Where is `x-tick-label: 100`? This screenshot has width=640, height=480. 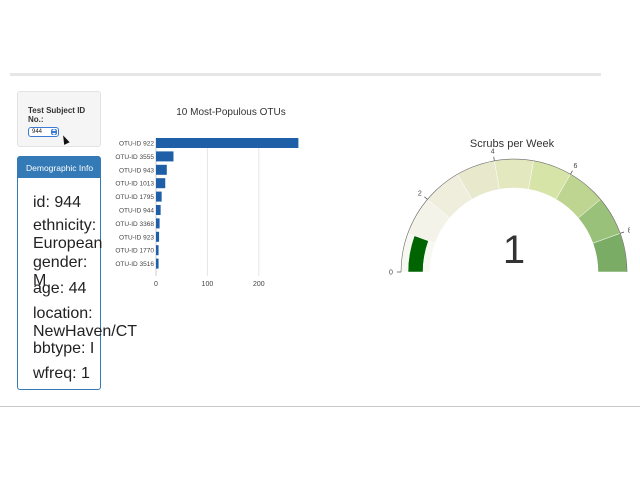
x-tick-label: 100 is located at coordinates (208, 284).